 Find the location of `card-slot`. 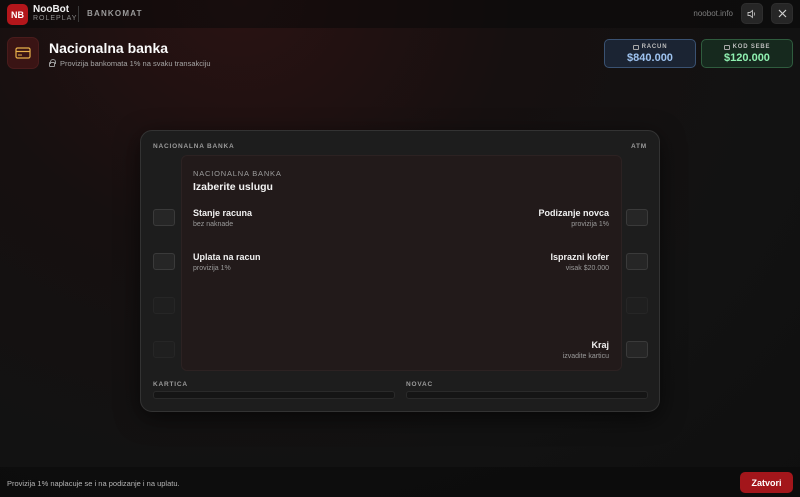

card-slot is located at coordinates (274, 395).